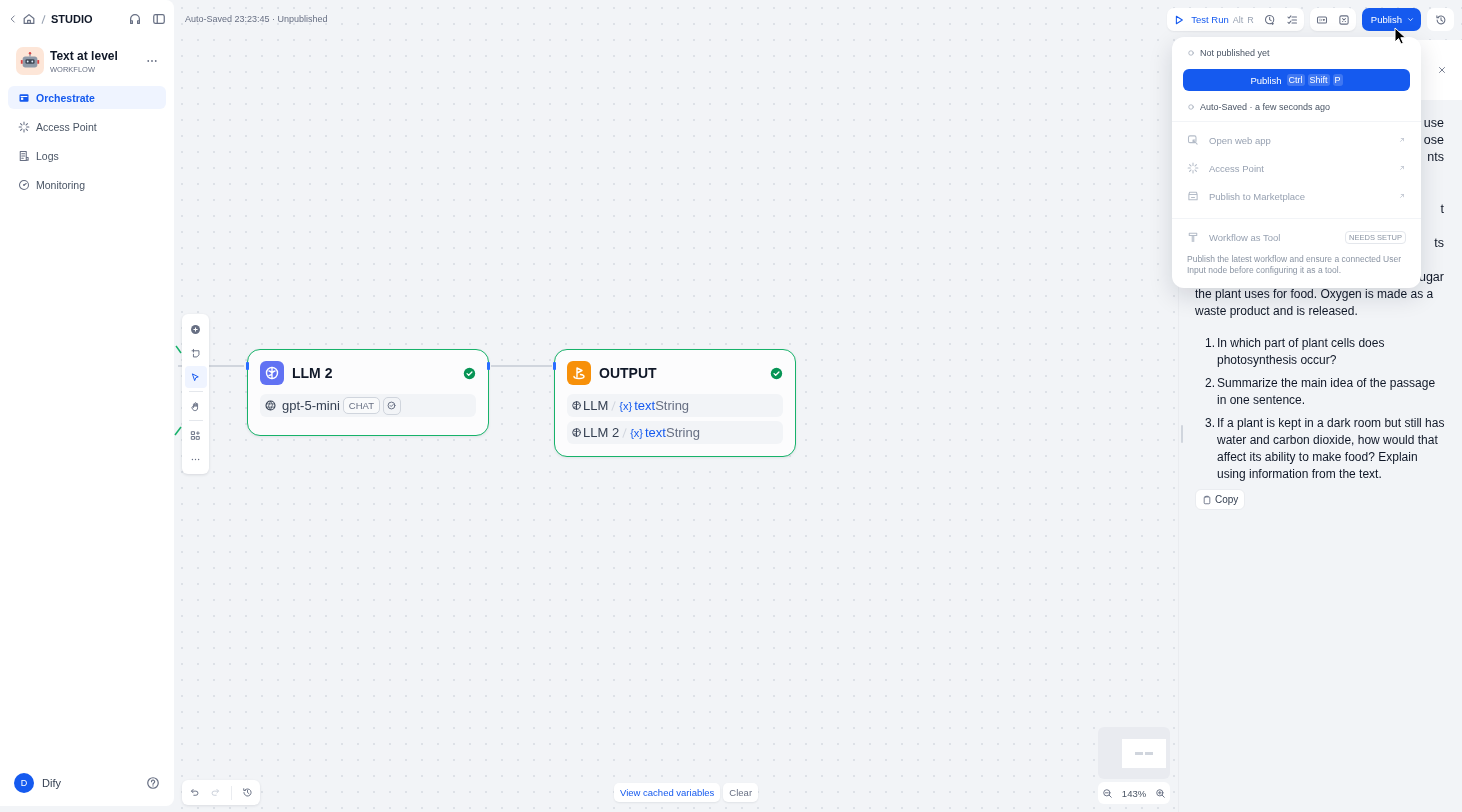 This screenshot has width=1462, height=812. I want to click on shortcut-key: Ctrl, so click(1295, 80).